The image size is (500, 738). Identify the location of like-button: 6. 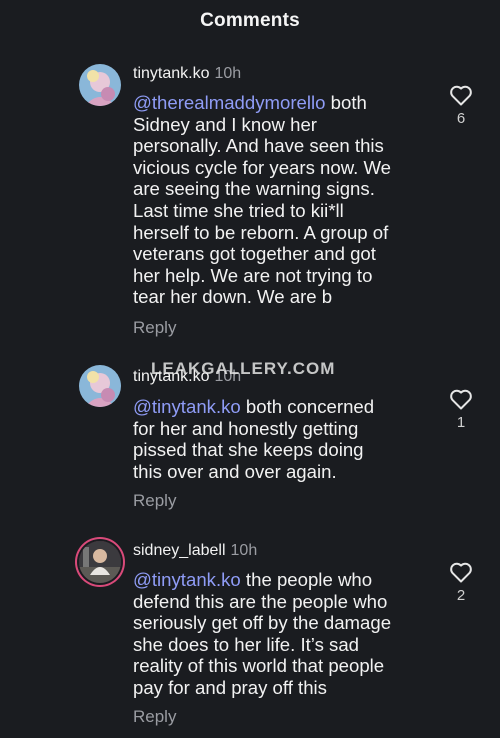
(461, 105).